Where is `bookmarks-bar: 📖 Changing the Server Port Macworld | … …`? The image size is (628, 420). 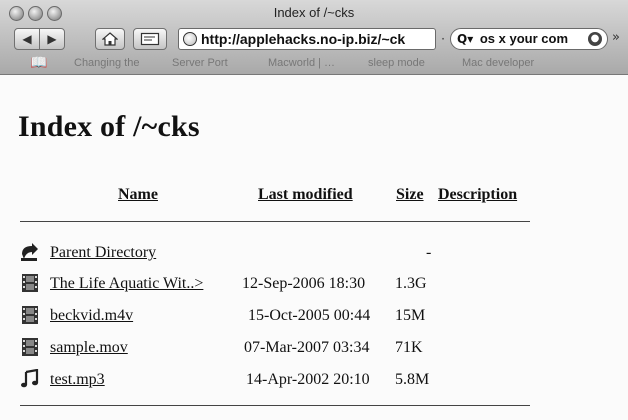 bookmarks-bar: 📖 Changing the Server Port Macworld | … … is located at coordinates (314, 63).